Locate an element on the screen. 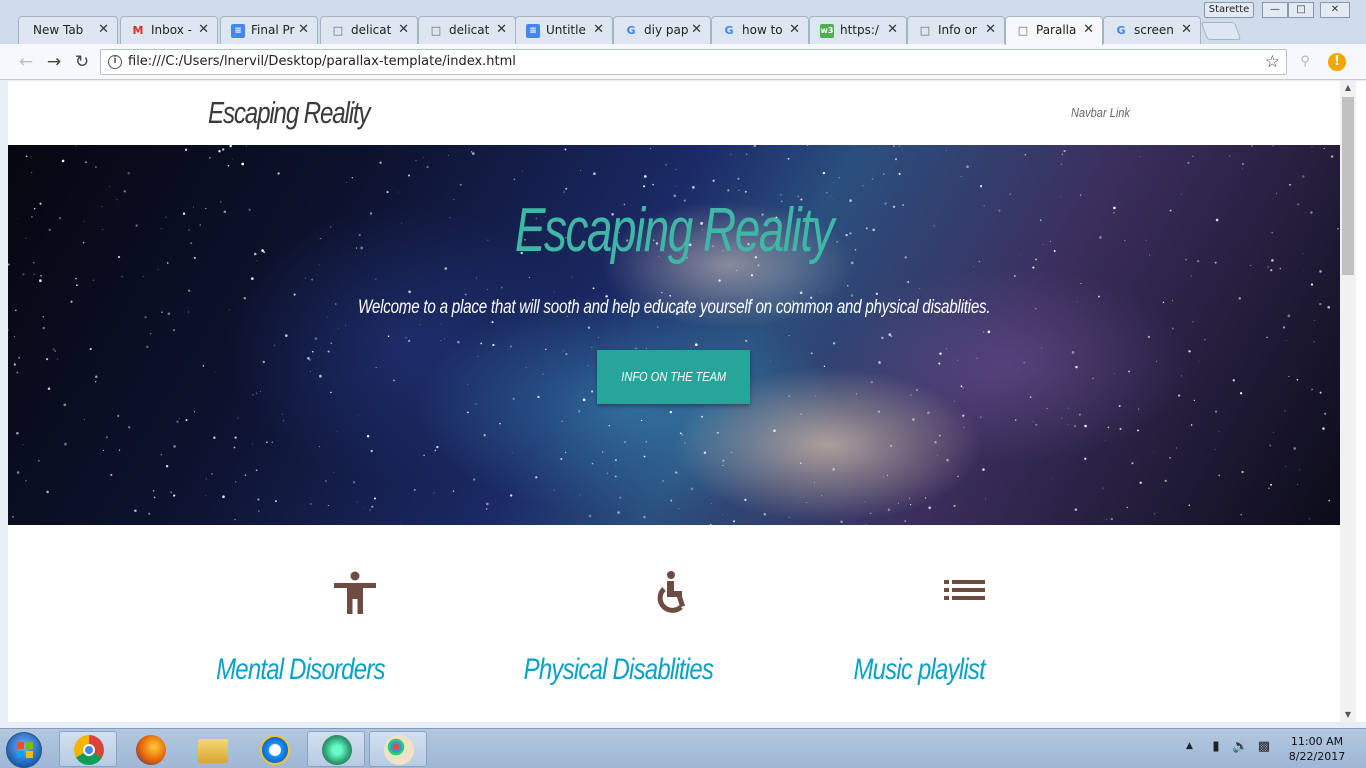 This screenshot has height=768, width=1366. scroll-thumb is located at coordinates (1348, 186).